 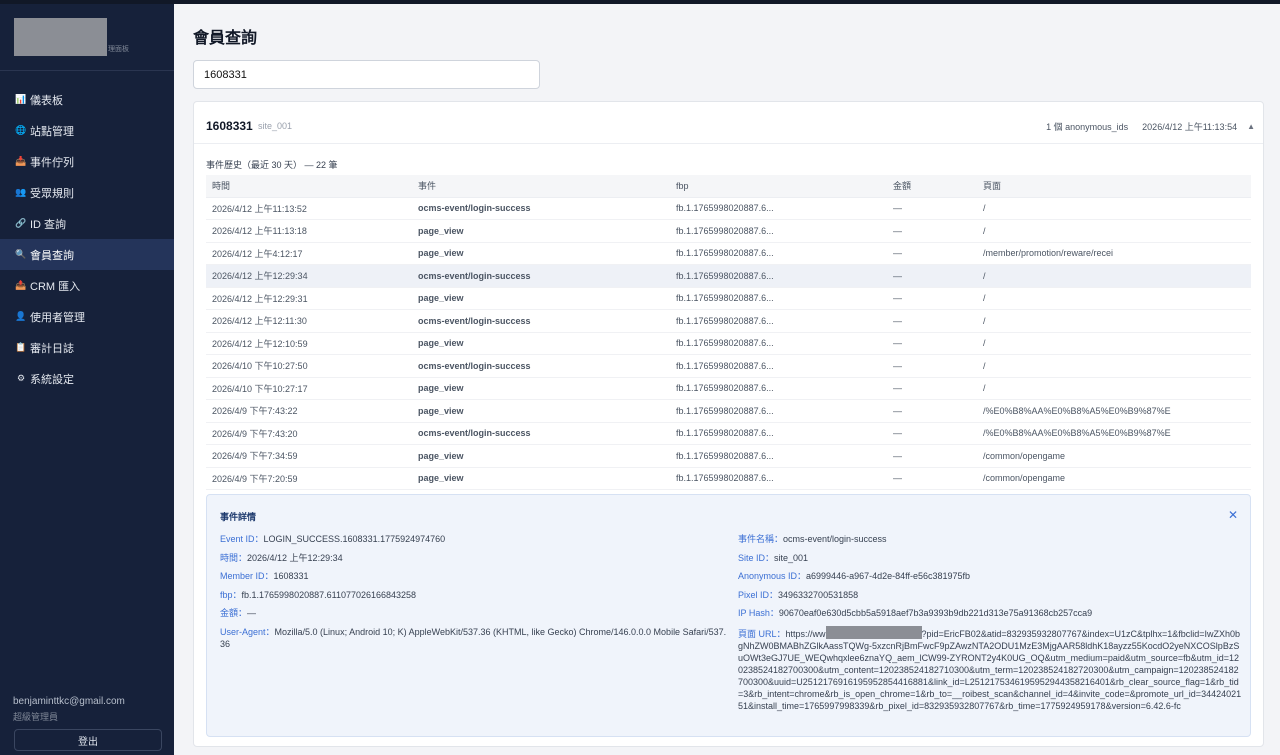 I want to click on logo-image-redacted, so click(x=60, y=37).